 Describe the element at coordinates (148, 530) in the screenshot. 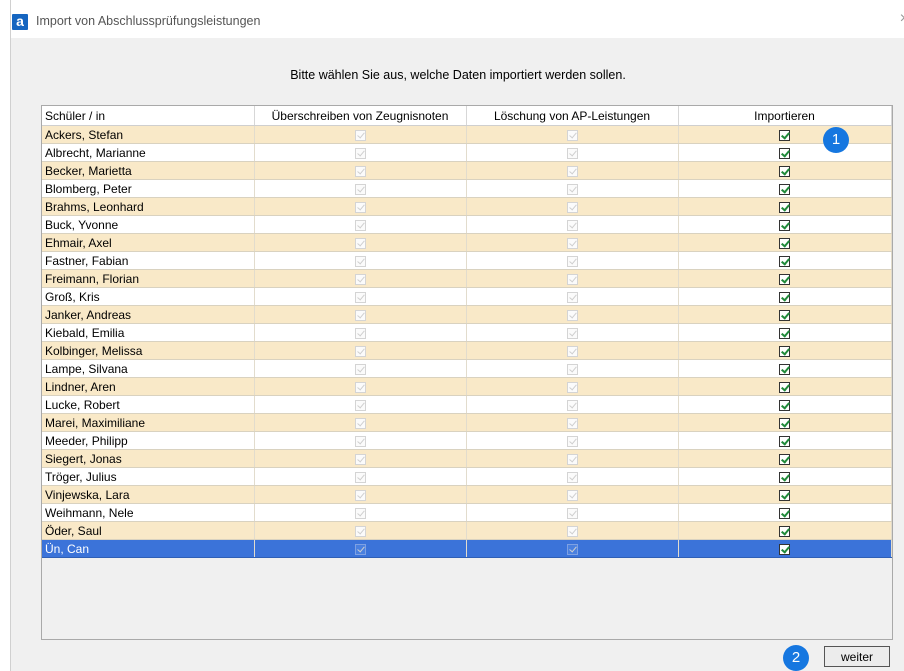

I see `student-name-cell: Öder, Saul` at that location.